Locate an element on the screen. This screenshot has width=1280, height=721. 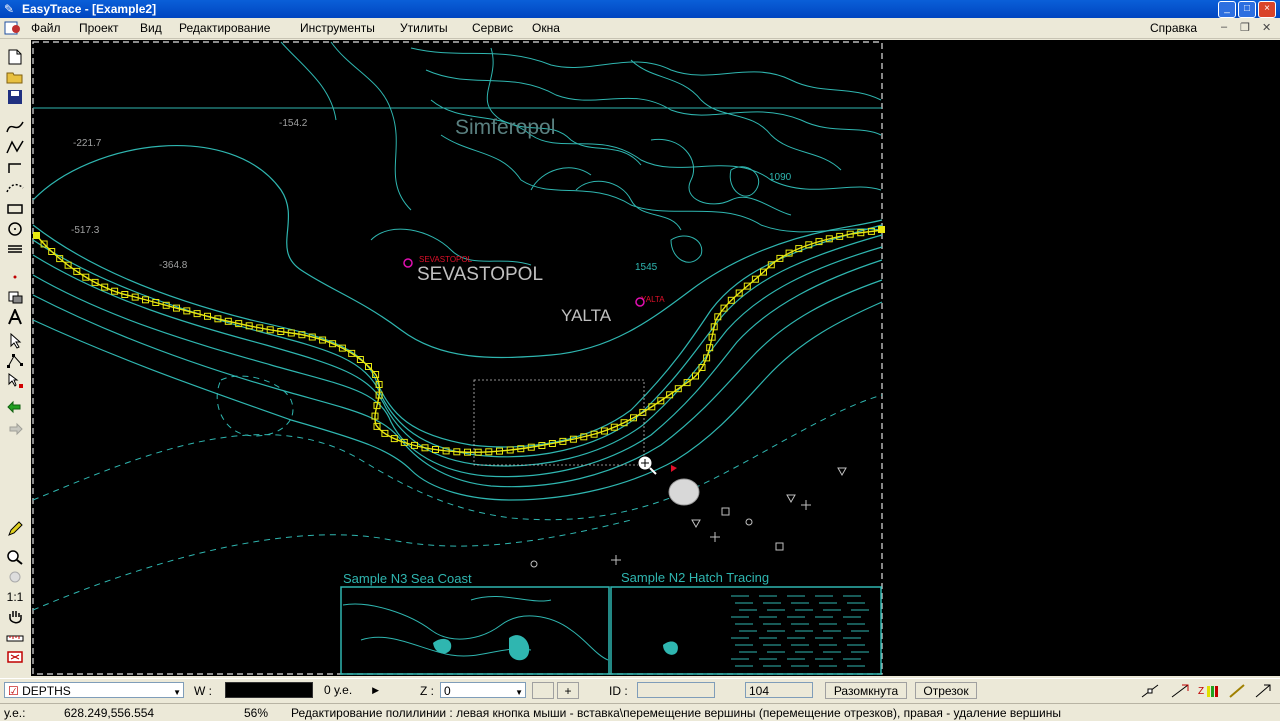
depth-label-3: -517.3 is located at coordinates (85, 230).